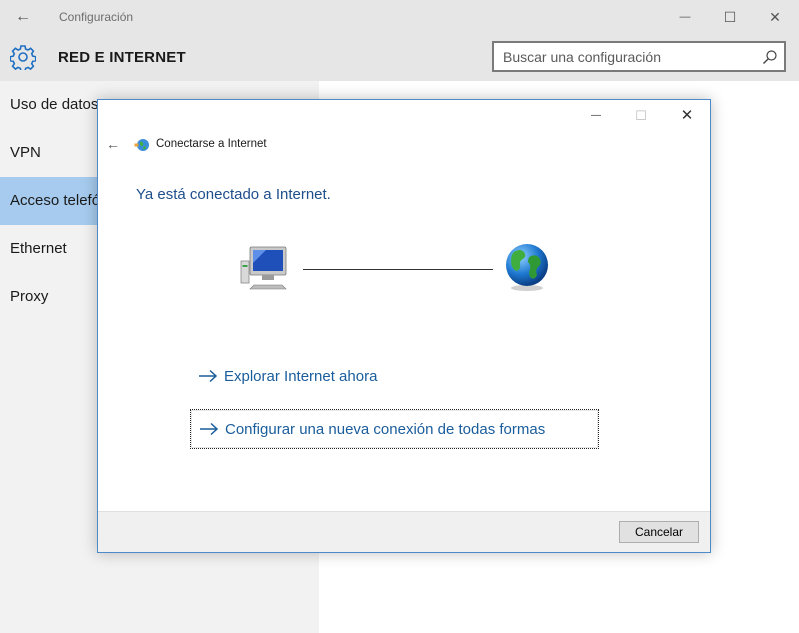 This screenshot has height=633, width=799. I want to click on settings-header: RED E INTERNET, so click(399, 57).